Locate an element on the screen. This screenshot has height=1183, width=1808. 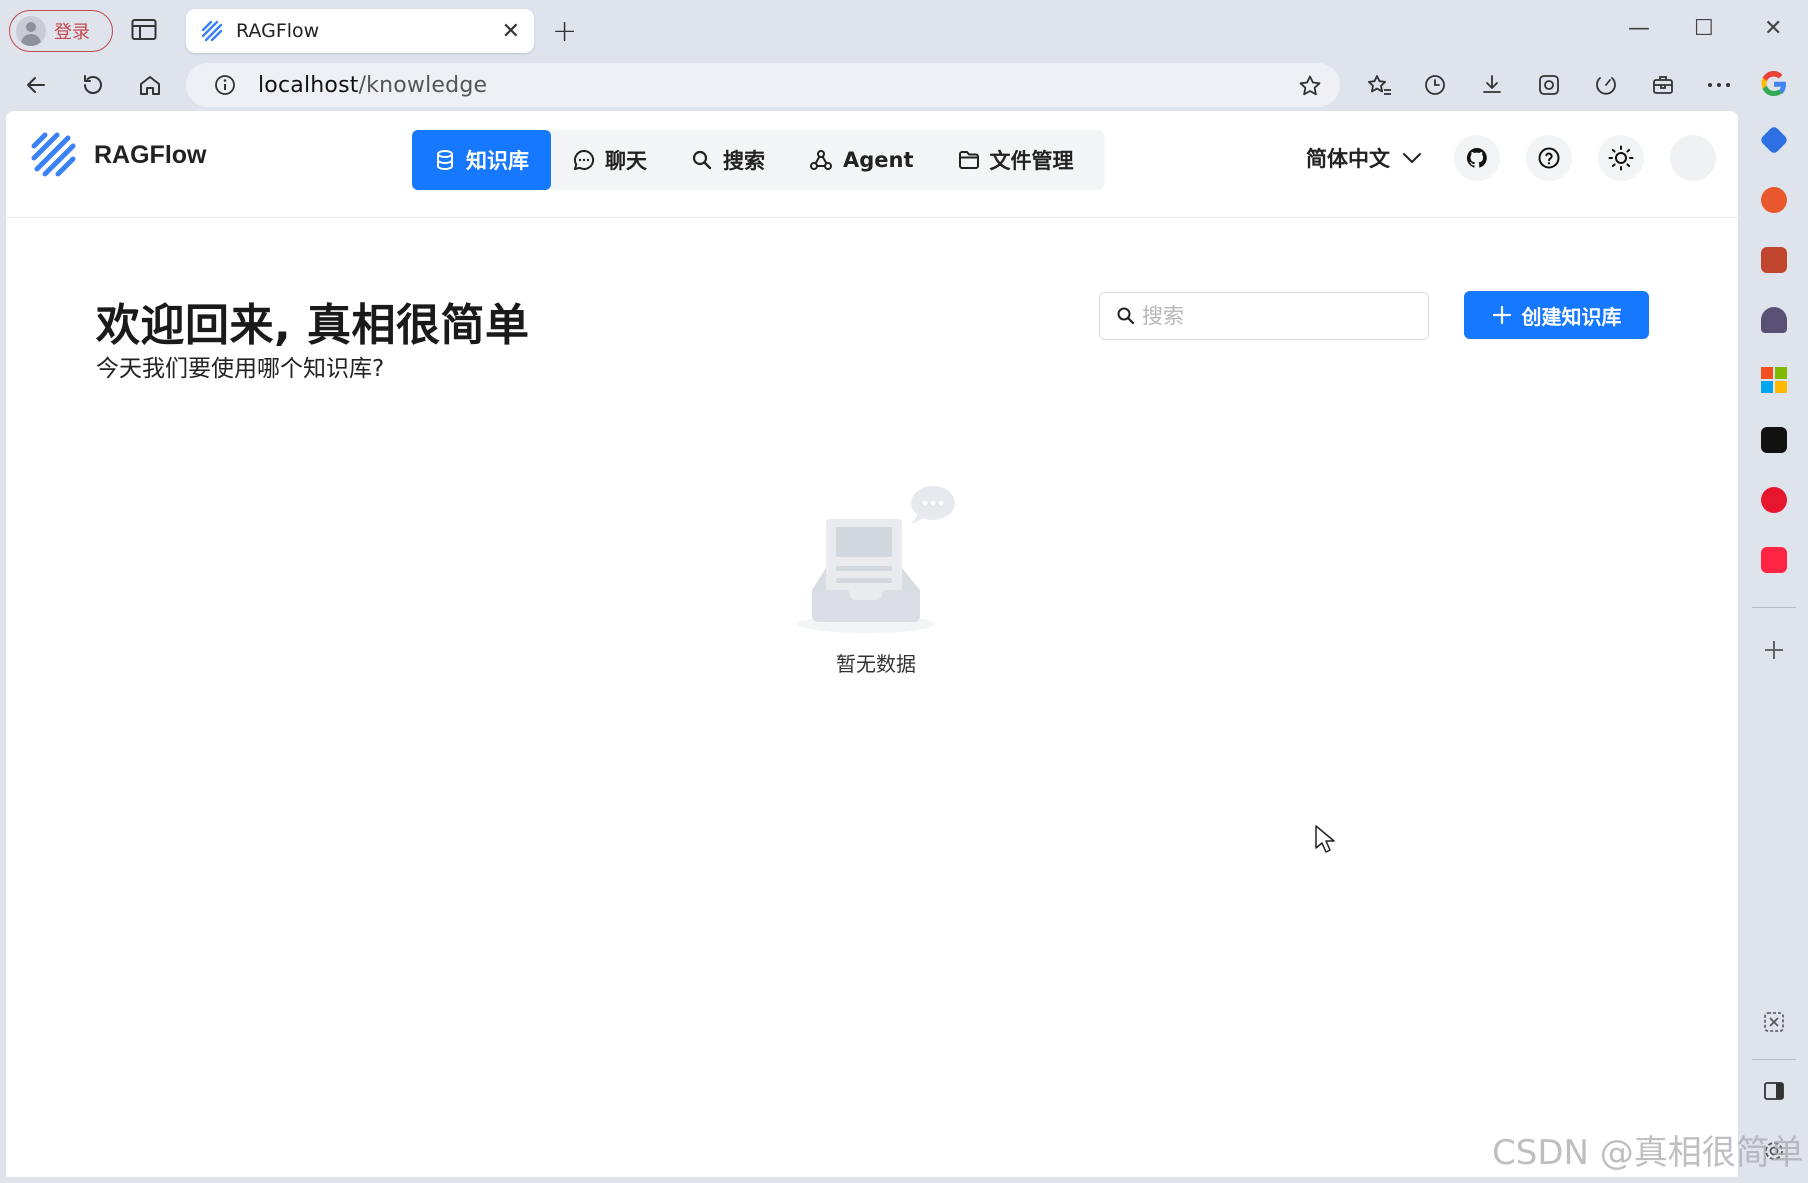
close-window-button: ✕ is located at coordinates (1773, 28).